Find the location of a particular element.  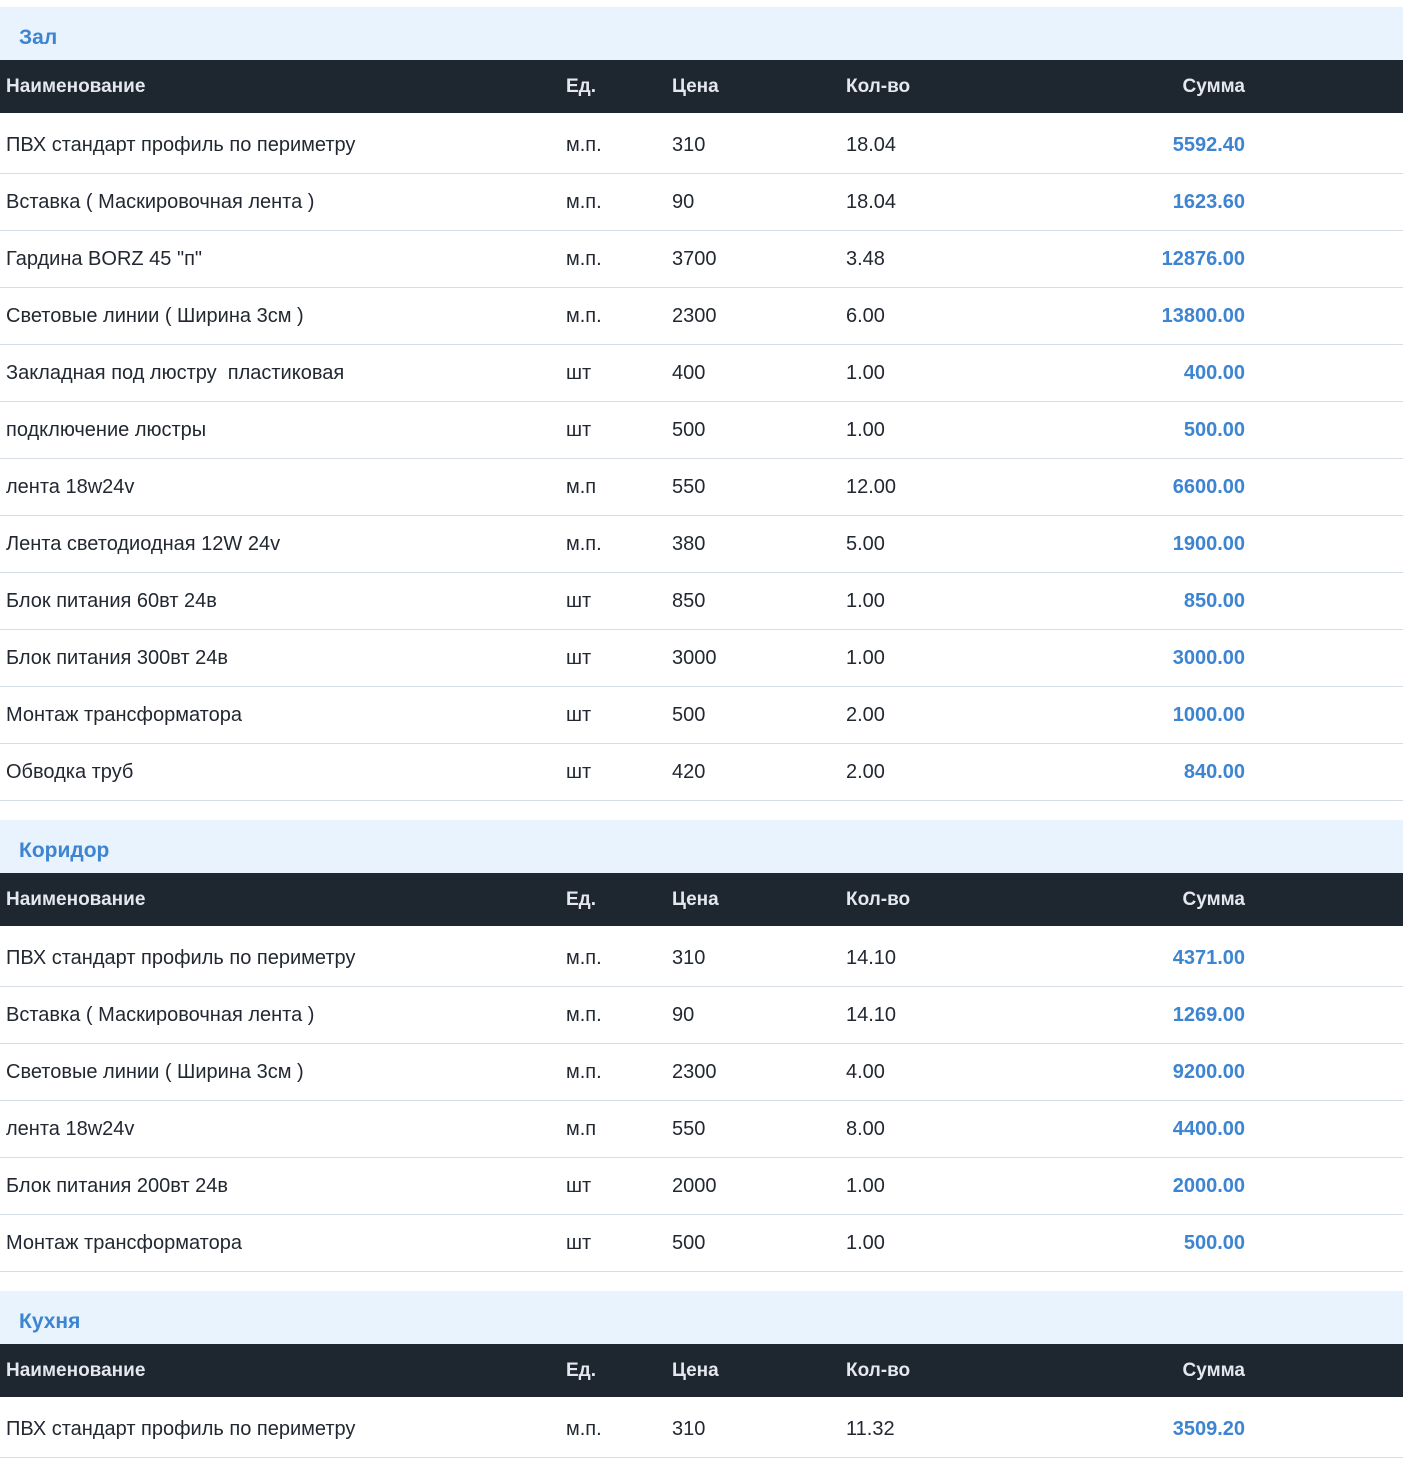

cell-sum: 1269.00 is located at coordinates (1208, 1014).